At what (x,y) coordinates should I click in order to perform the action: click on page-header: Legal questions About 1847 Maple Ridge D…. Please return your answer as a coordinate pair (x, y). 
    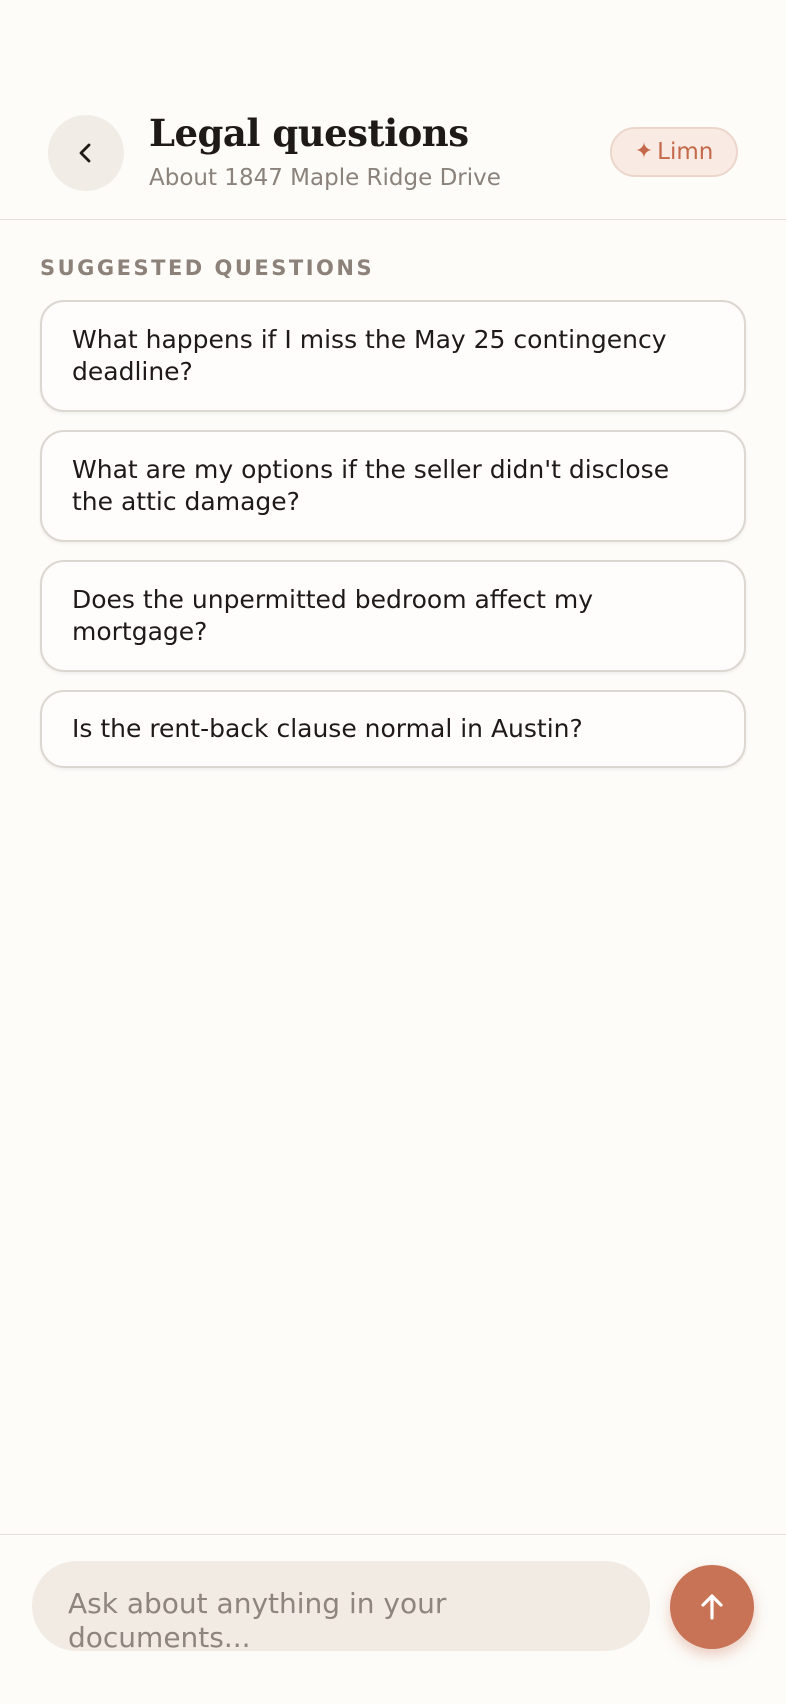
    Looking at the image, I should click on (393, 110).